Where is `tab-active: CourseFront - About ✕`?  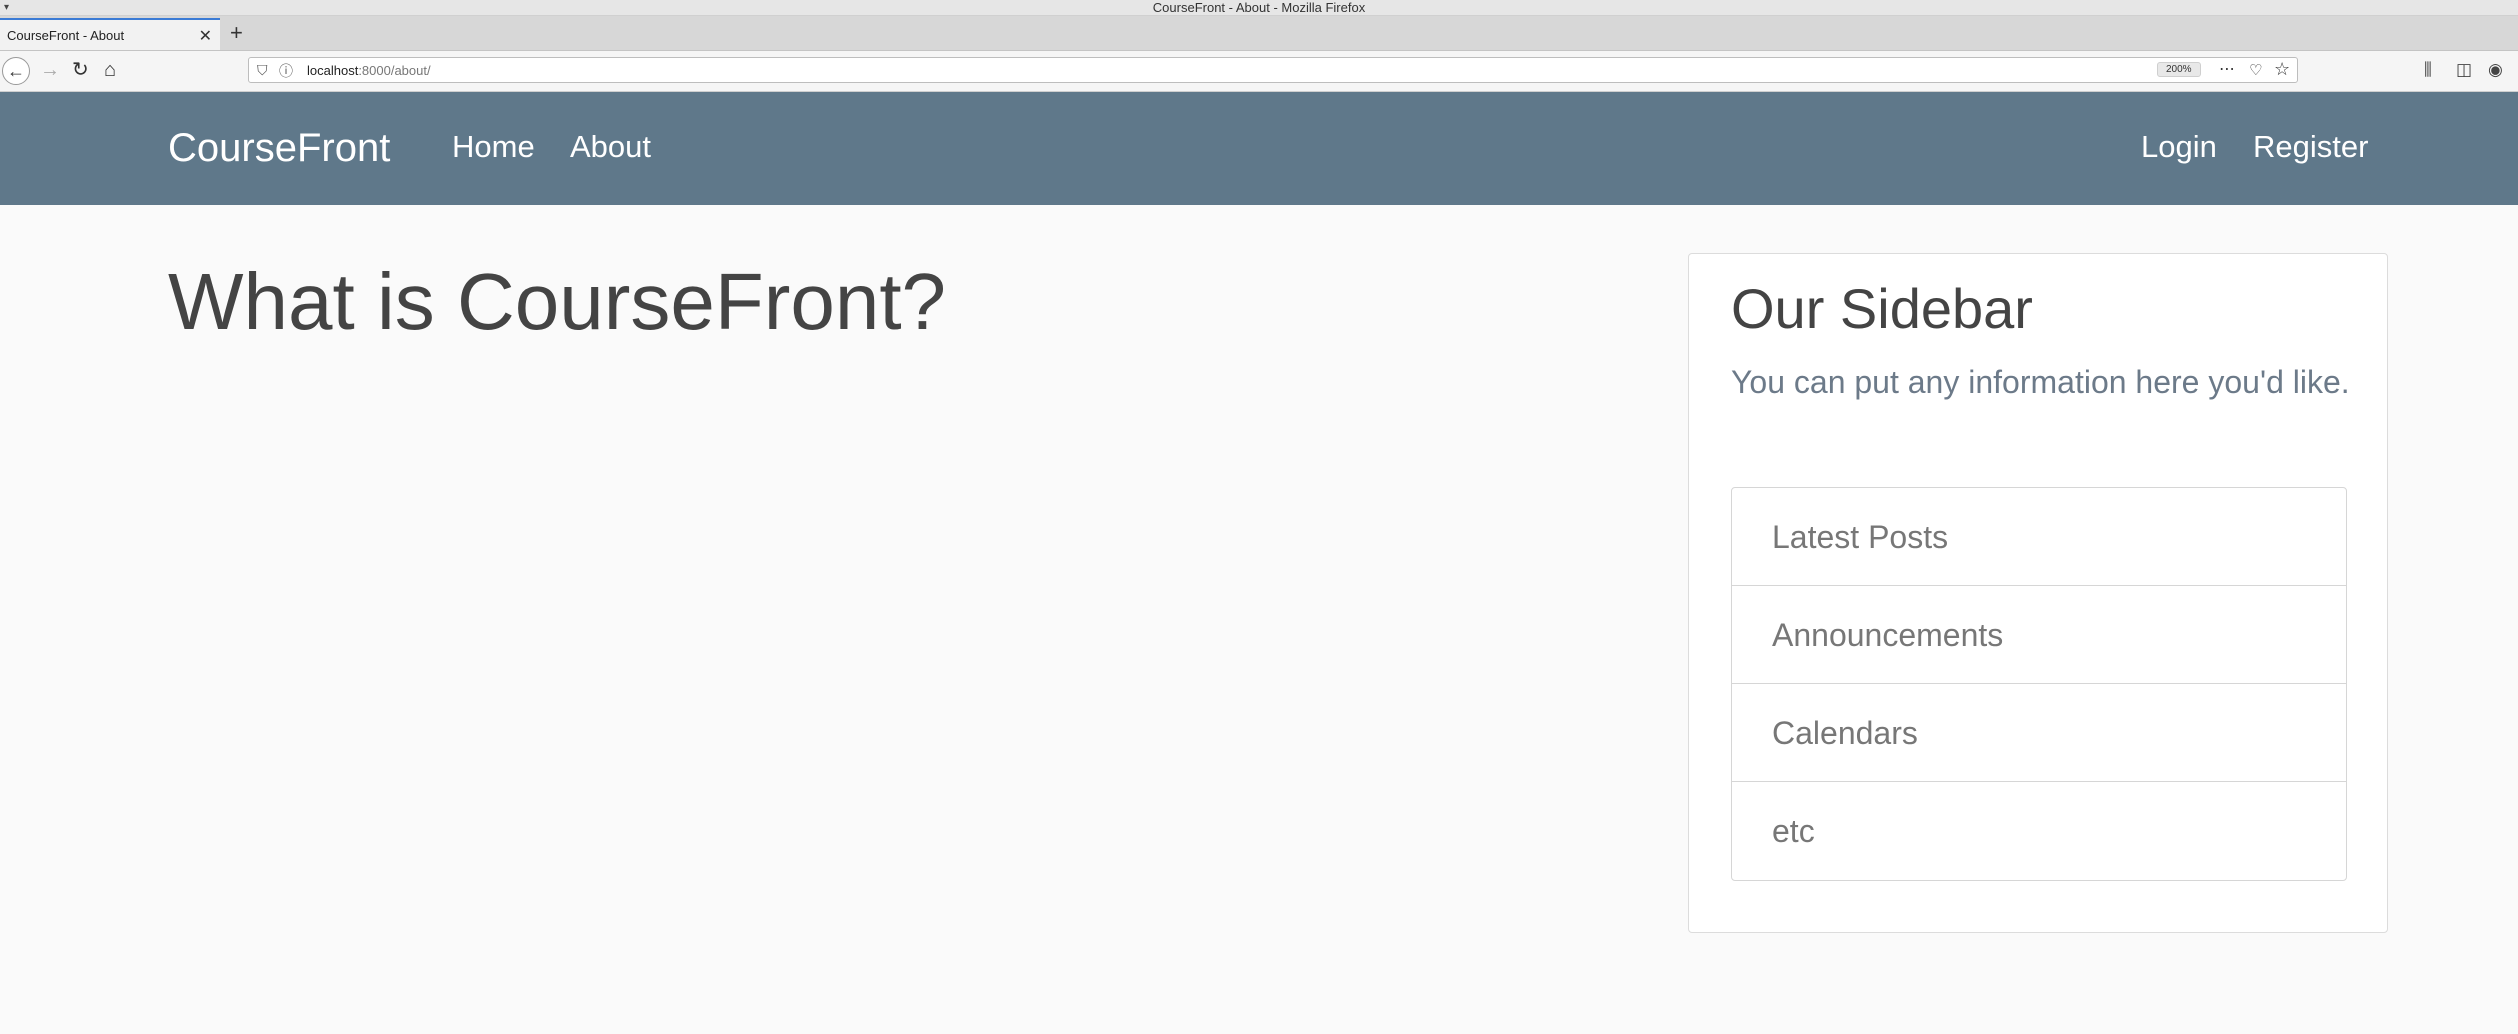 tab-active: CourseFront - About ✕ is located at coordinates (110, 34).